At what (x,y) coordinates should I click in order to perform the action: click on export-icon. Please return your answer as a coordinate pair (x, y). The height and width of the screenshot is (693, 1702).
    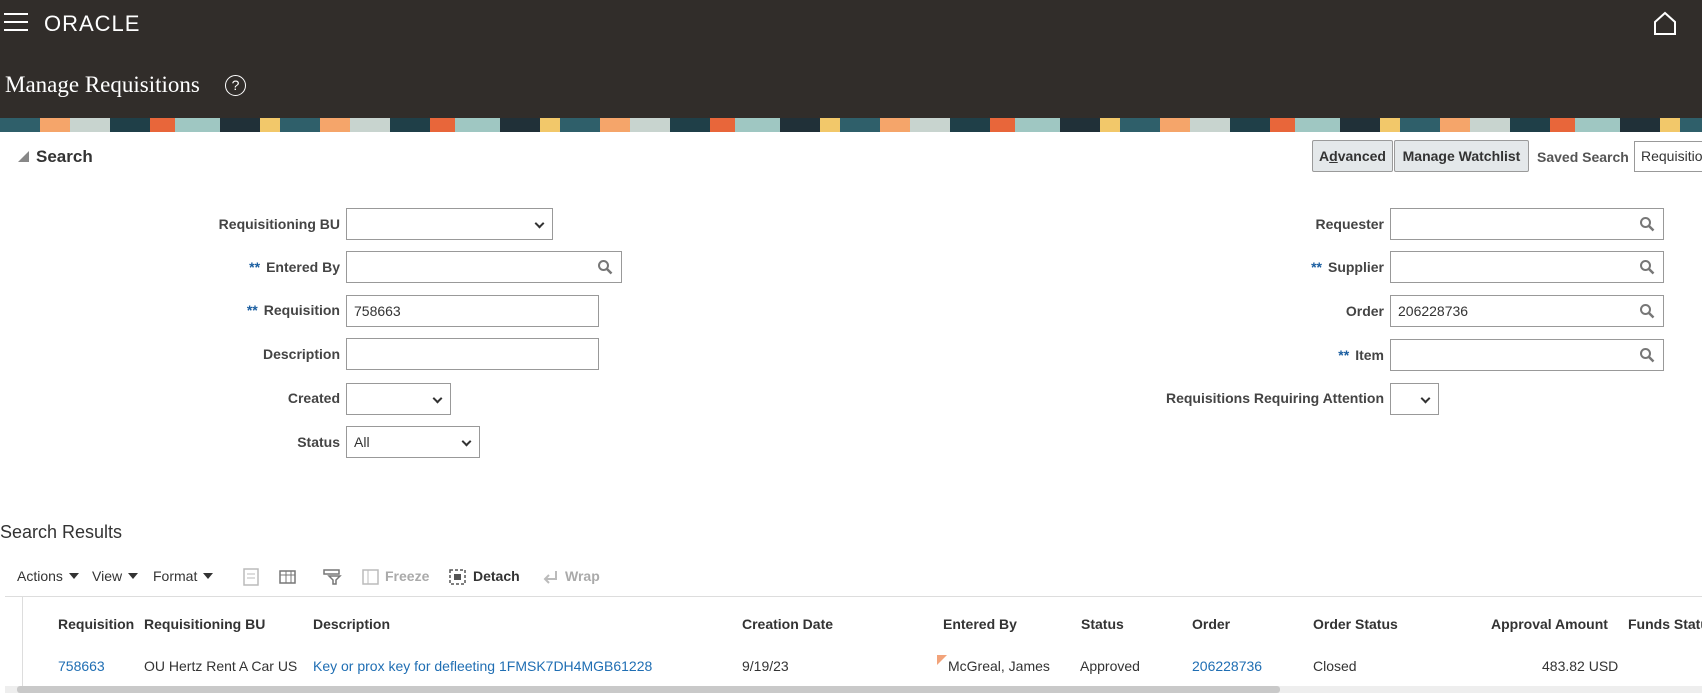
    Looking at the image, I should click on (252, 577).